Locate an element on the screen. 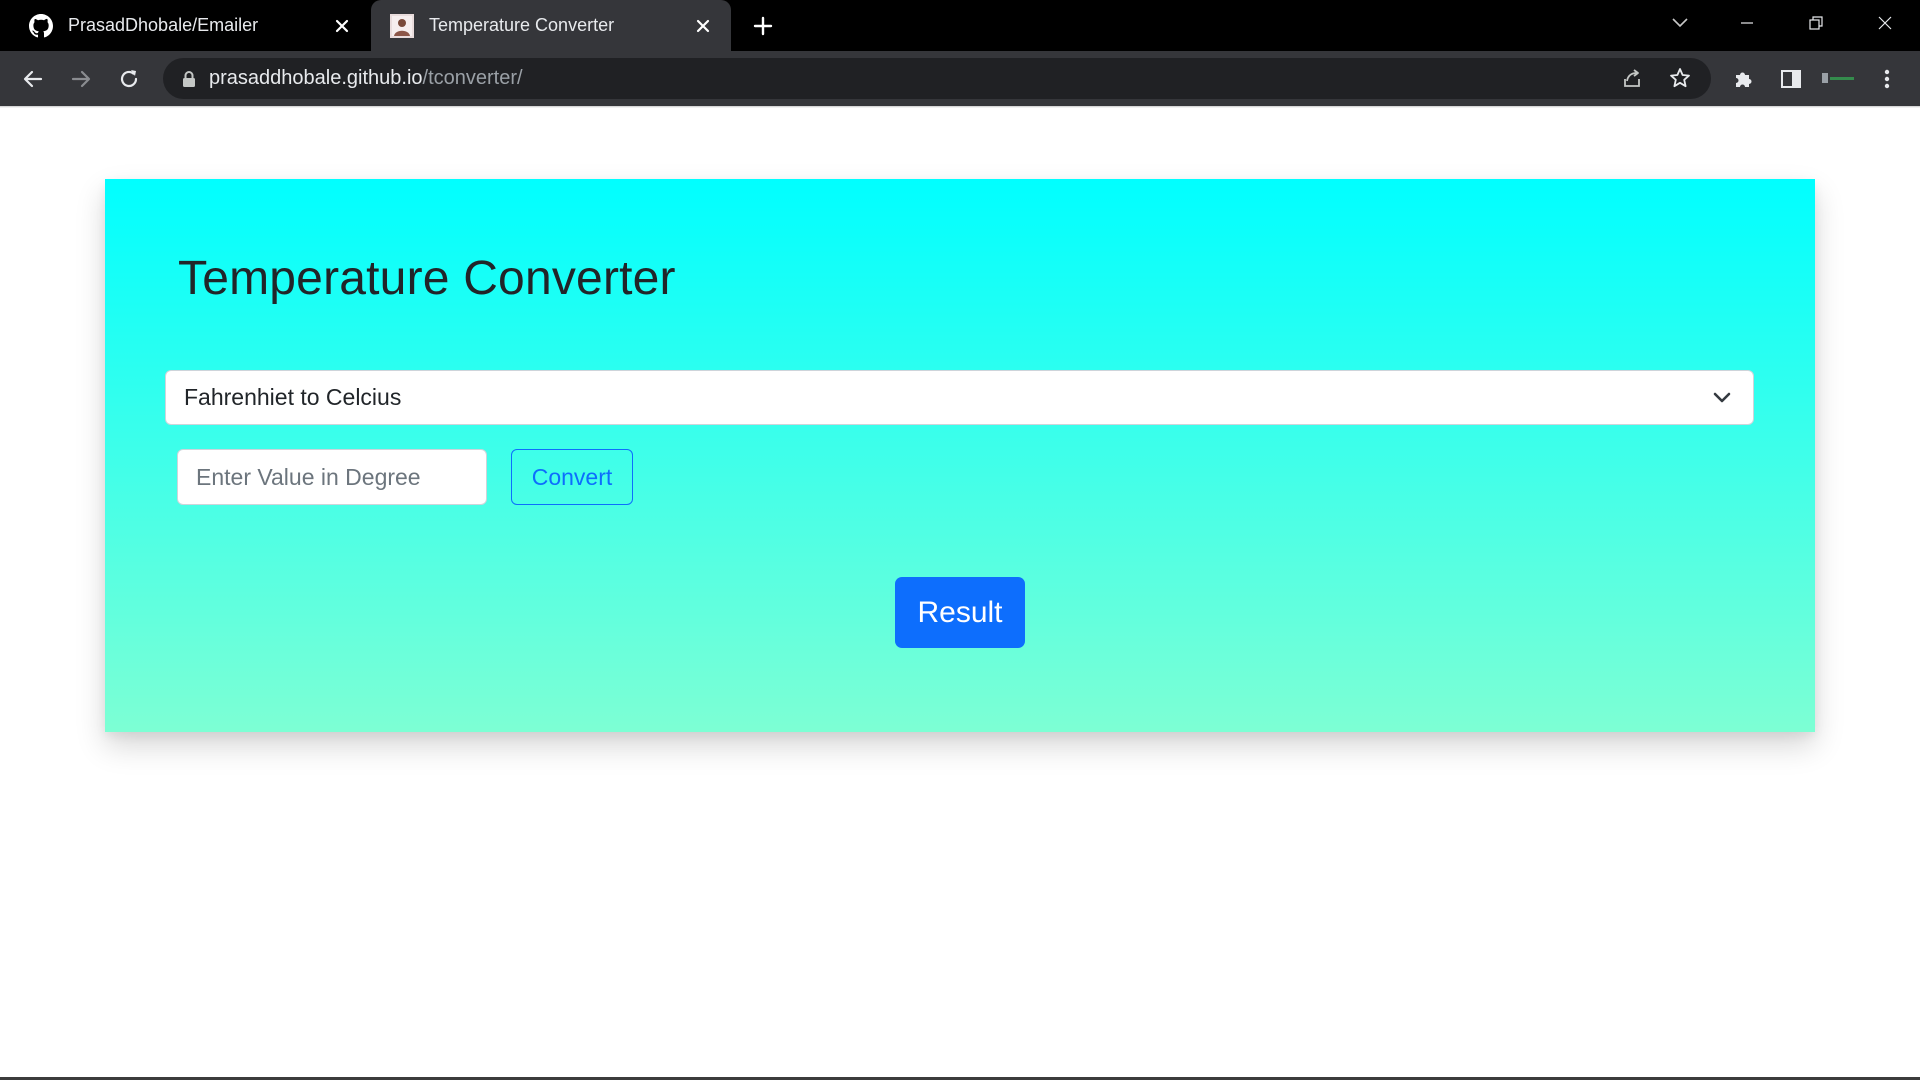  browser-menu-button is located at coordinates (1887, 79).